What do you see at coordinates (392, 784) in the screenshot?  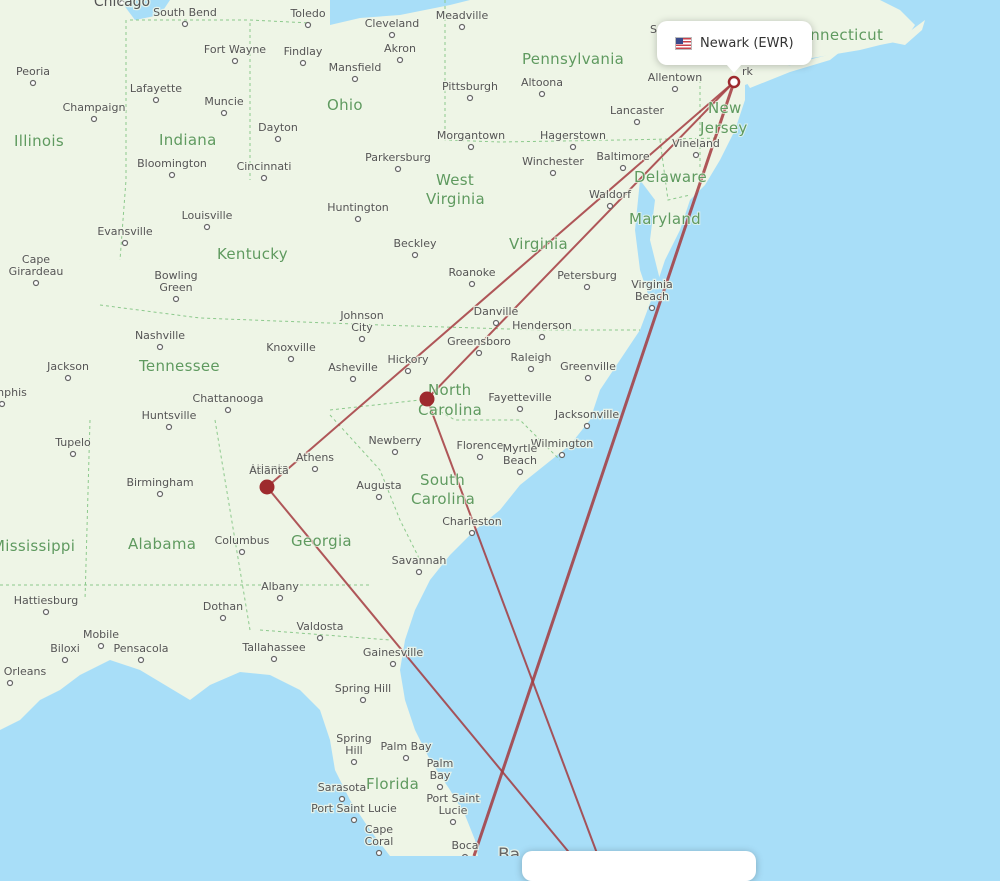 I see `state-label: Florida` at bounding box center [392, 784].